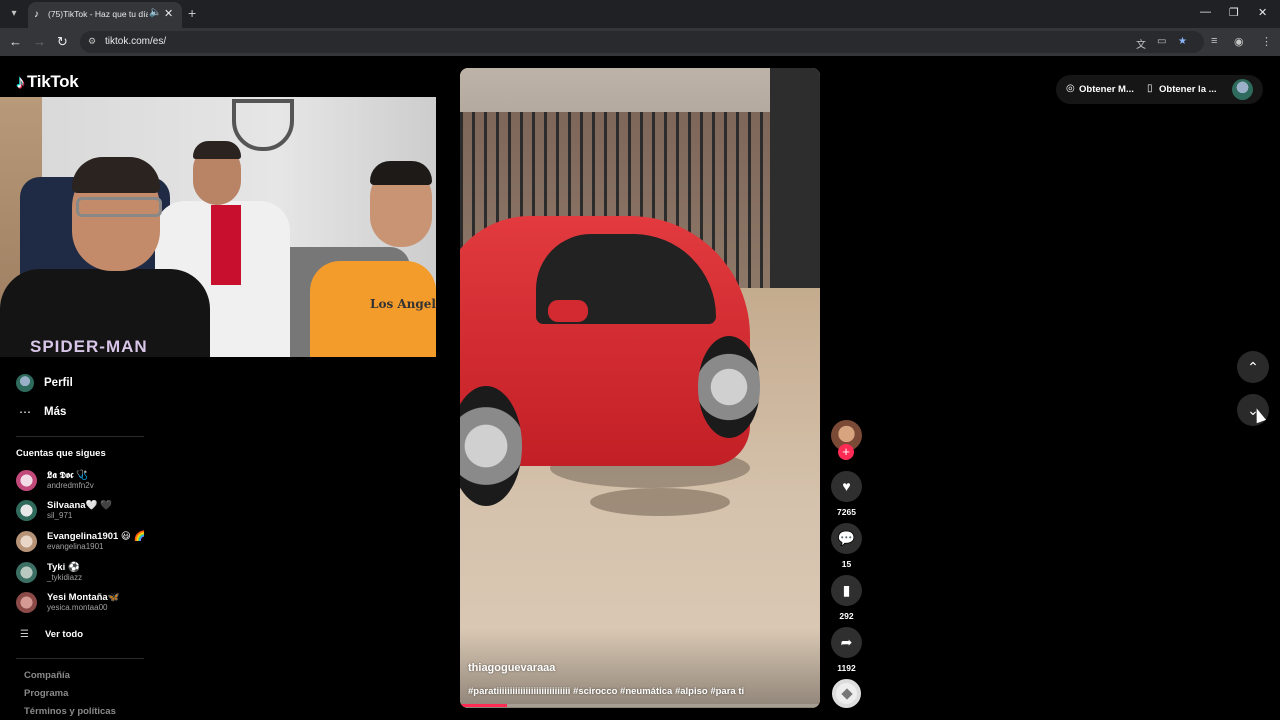 Image resolution: width=1280 pixels, height=720 pixels. Describe the element at coordinates (135, 41) in the screenshot. I see `address-url: tiktok.com/es/` at that location.